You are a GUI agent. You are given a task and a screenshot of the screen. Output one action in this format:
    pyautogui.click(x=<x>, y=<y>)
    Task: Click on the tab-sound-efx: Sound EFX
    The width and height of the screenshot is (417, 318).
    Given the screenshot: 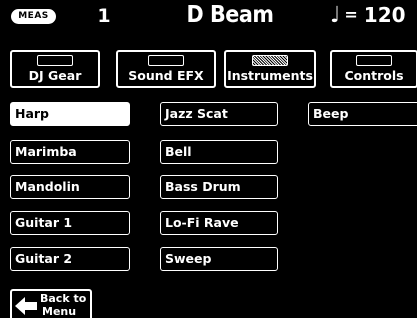 What is the action you would take?
    pyautogui.click(x=166, y=69)
    